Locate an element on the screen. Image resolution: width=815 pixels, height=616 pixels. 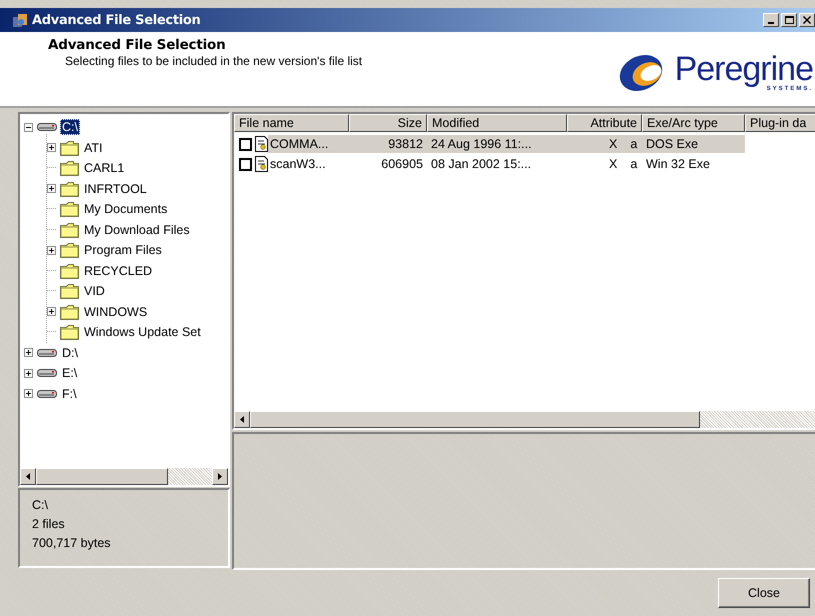
header-description: Selecting files to be included in the new version's file list is located at coordinates (214, 61).